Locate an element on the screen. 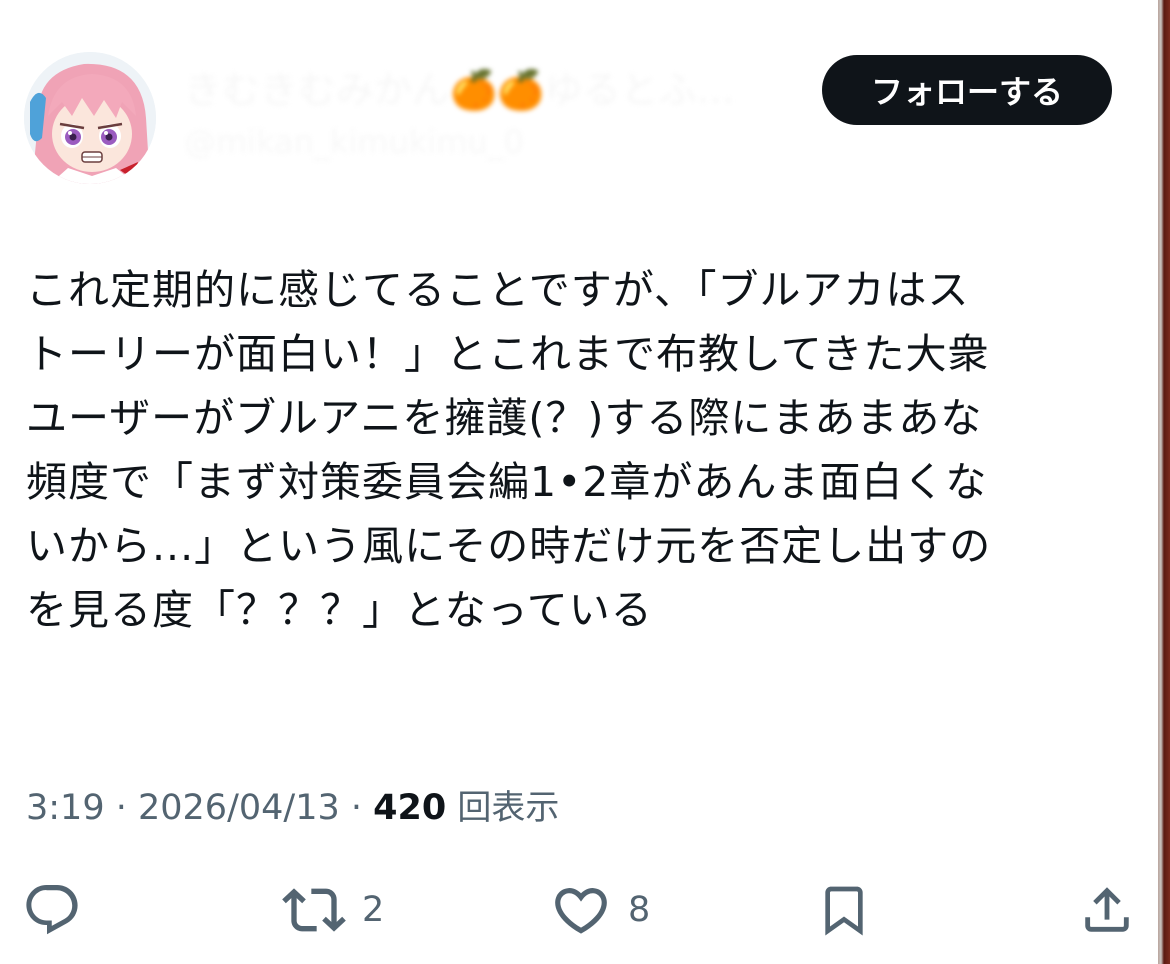 This screenshot has height=964, width=1170. avatar-image is located at coordinates (90, 118).